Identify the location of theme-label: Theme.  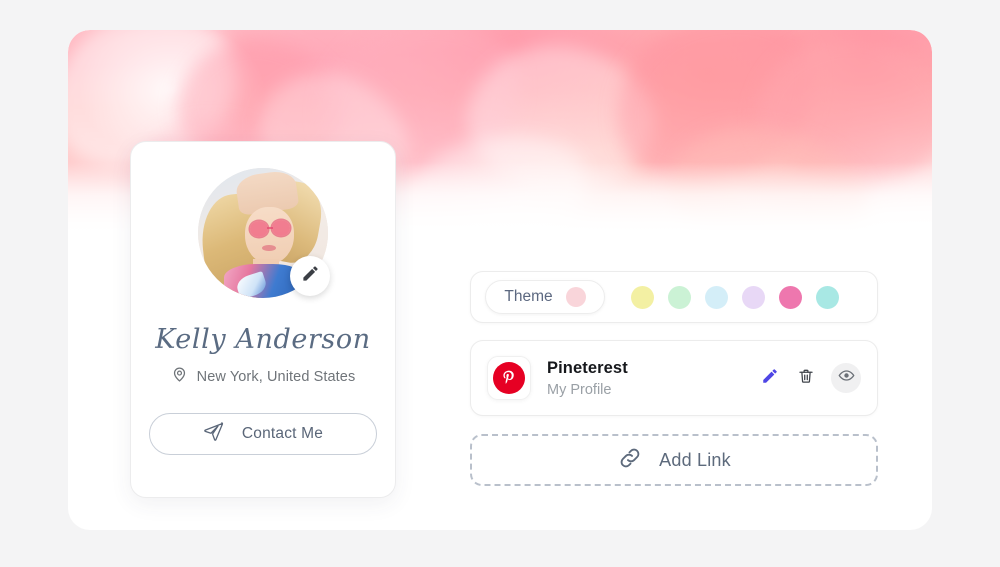
(528, 296).